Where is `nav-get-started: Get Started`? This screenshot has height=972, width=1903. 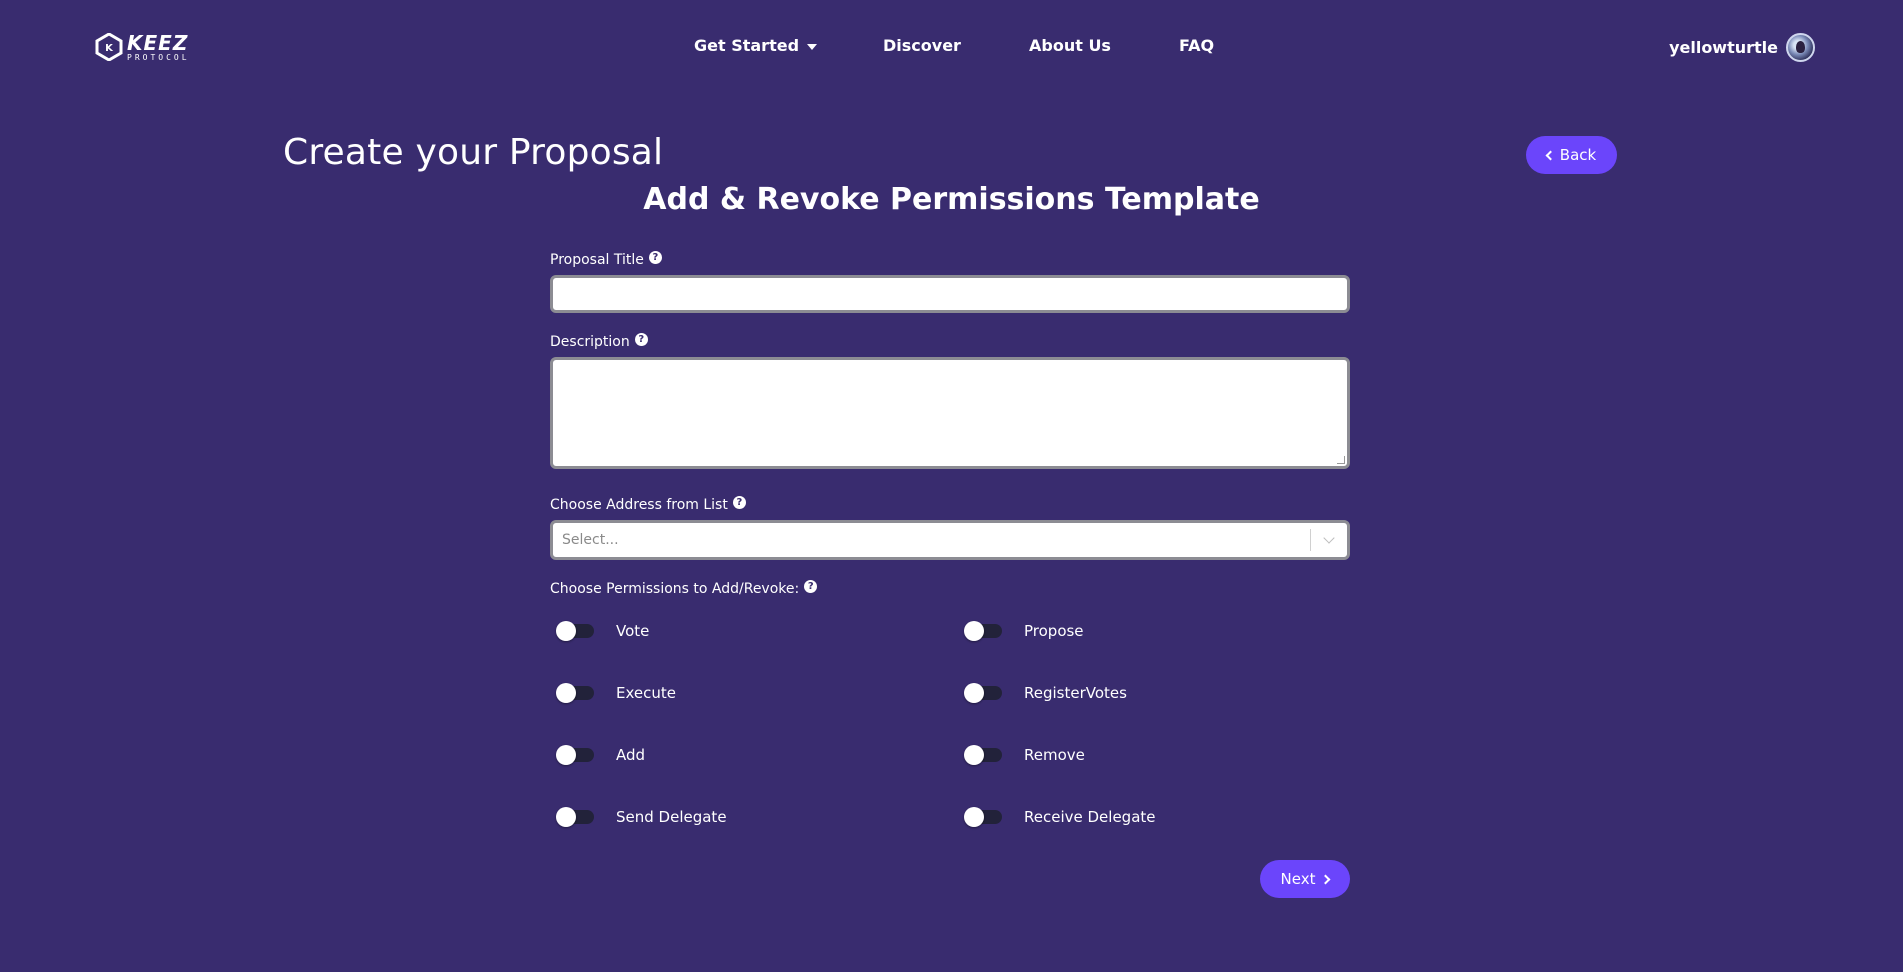
nav-get-started: Get Started is located at coordinates (756, 45).